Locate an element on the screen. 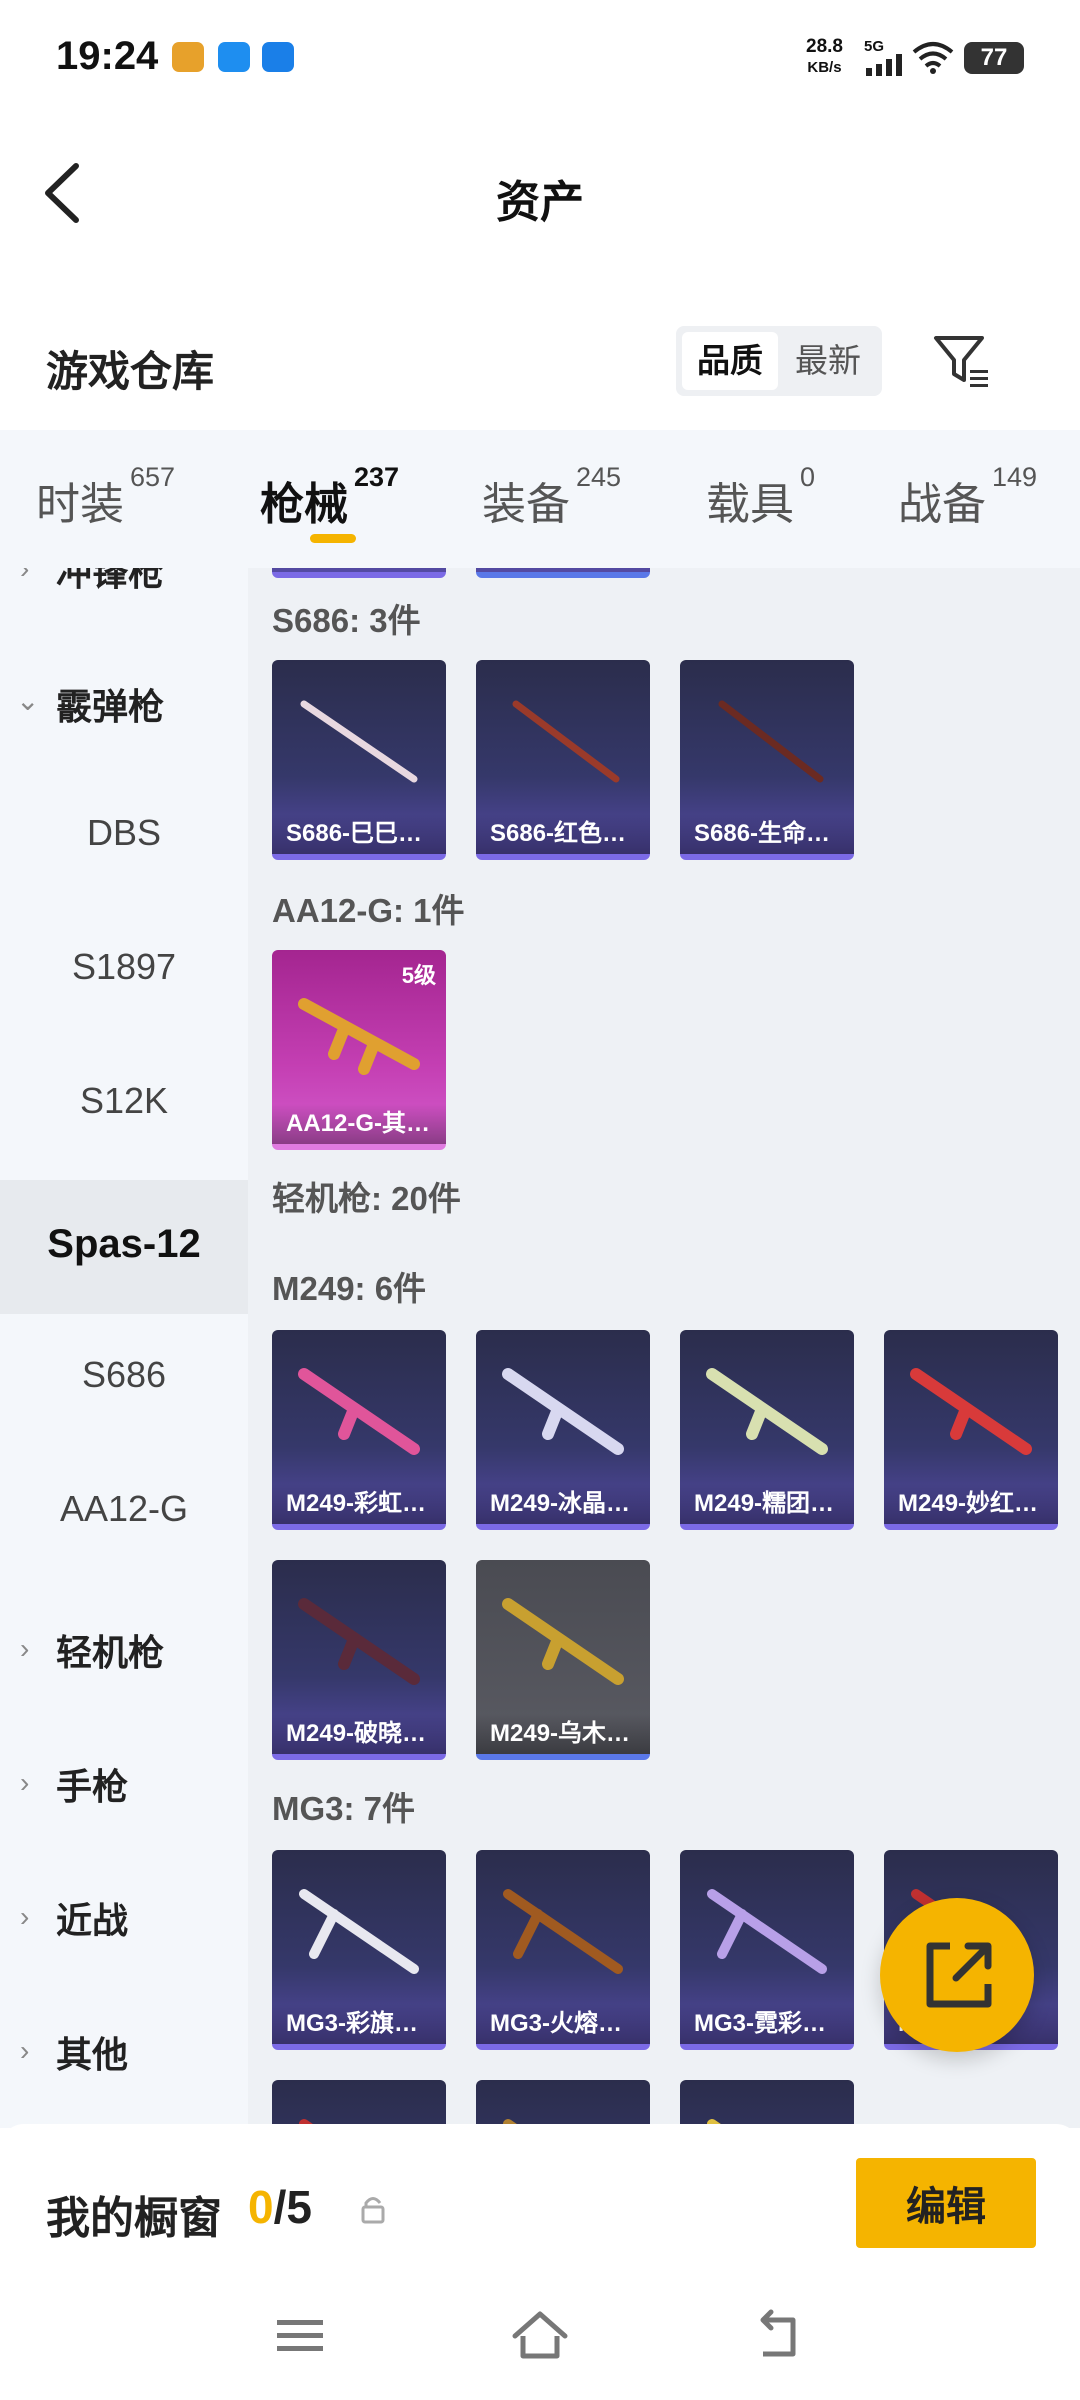 The width and height of the screenshot is (1080, 2400). sidebar-item-s12k: S12K is located at coordinates (124, 1105).